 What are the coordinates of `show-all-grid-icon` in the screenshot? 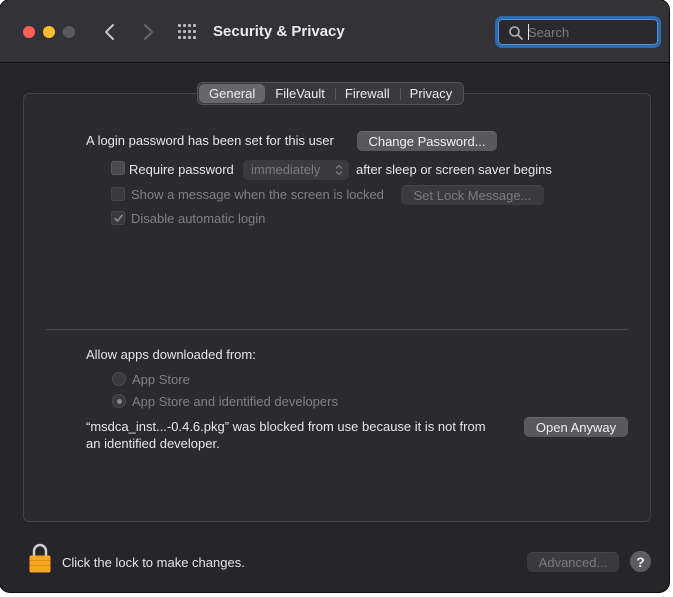 It's located at (188, 32).